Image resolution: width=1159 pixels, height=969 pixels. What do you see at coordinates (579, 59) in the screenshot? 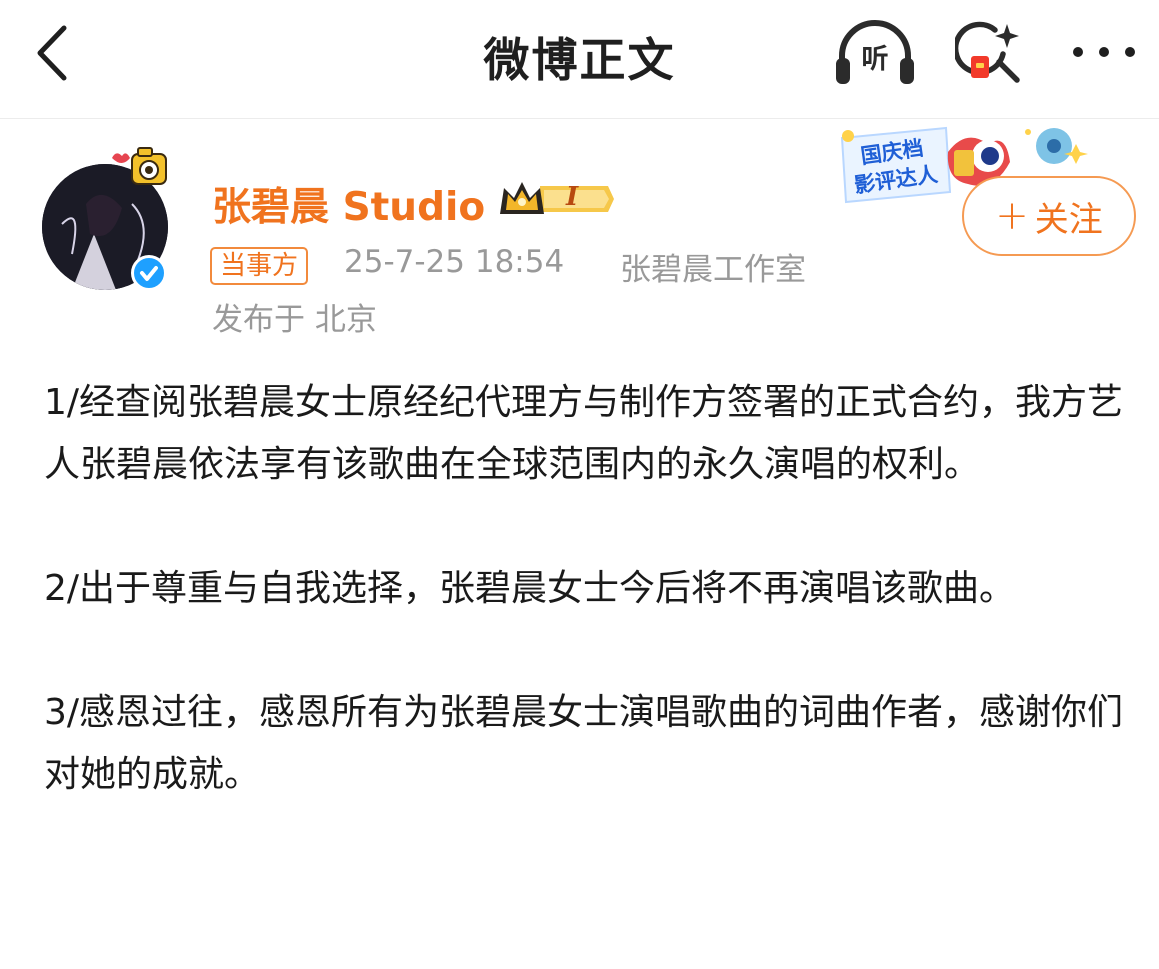
I see `top-nav-bar: 微博正文 听` at bounding box center [579, 59].